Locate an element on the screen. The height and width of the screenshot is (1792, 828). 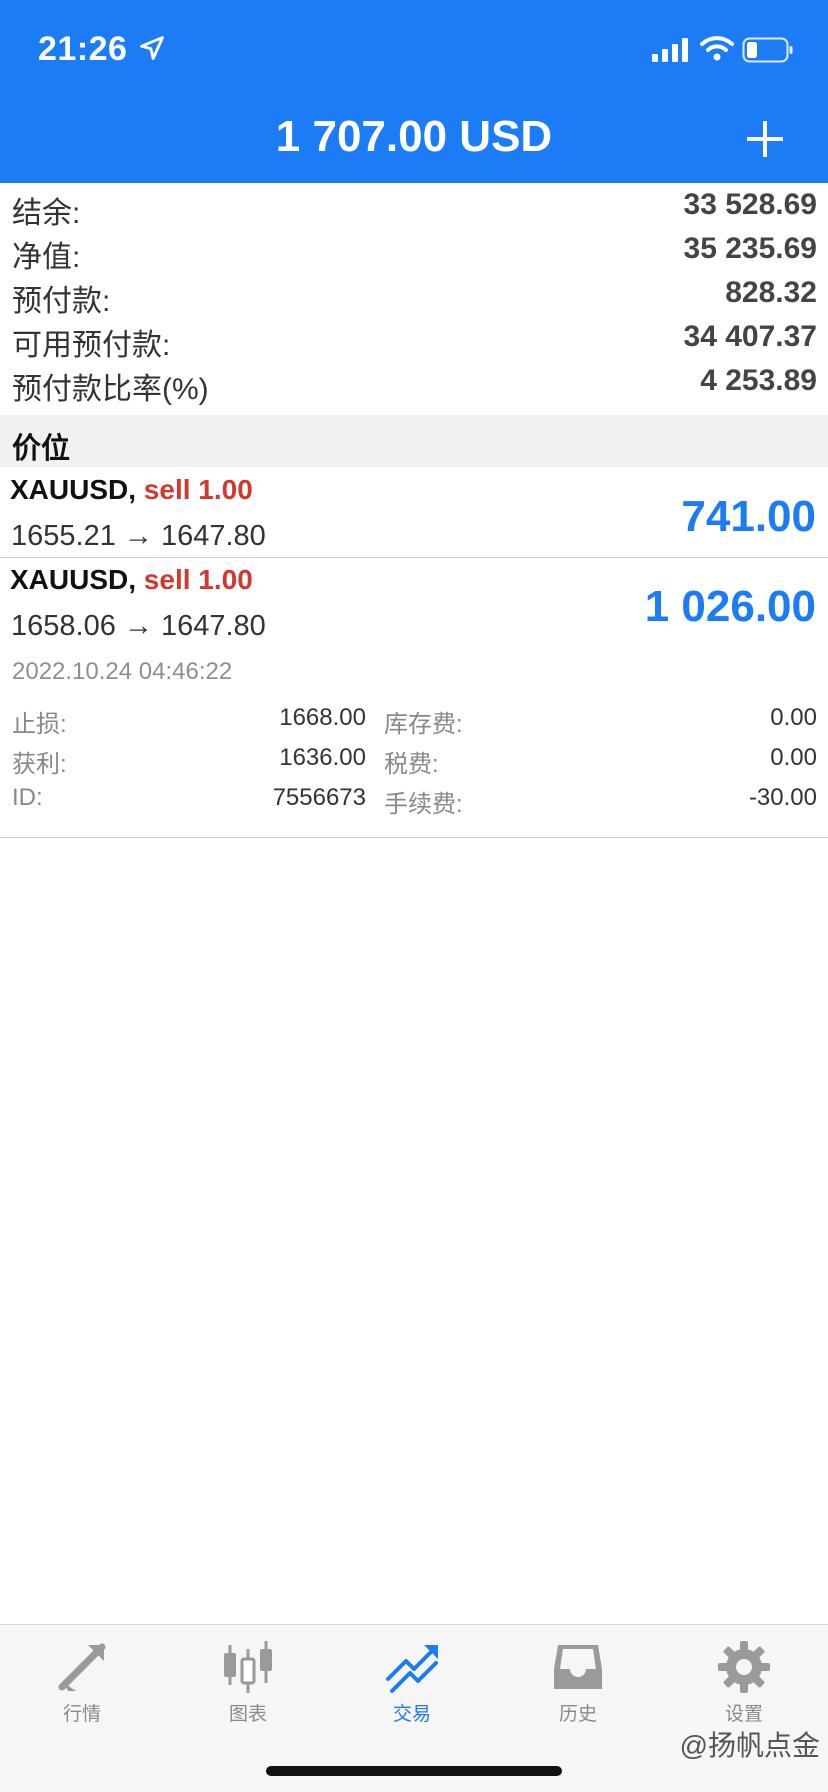
detail-label: 止损: is located at coordinates (39, 724).